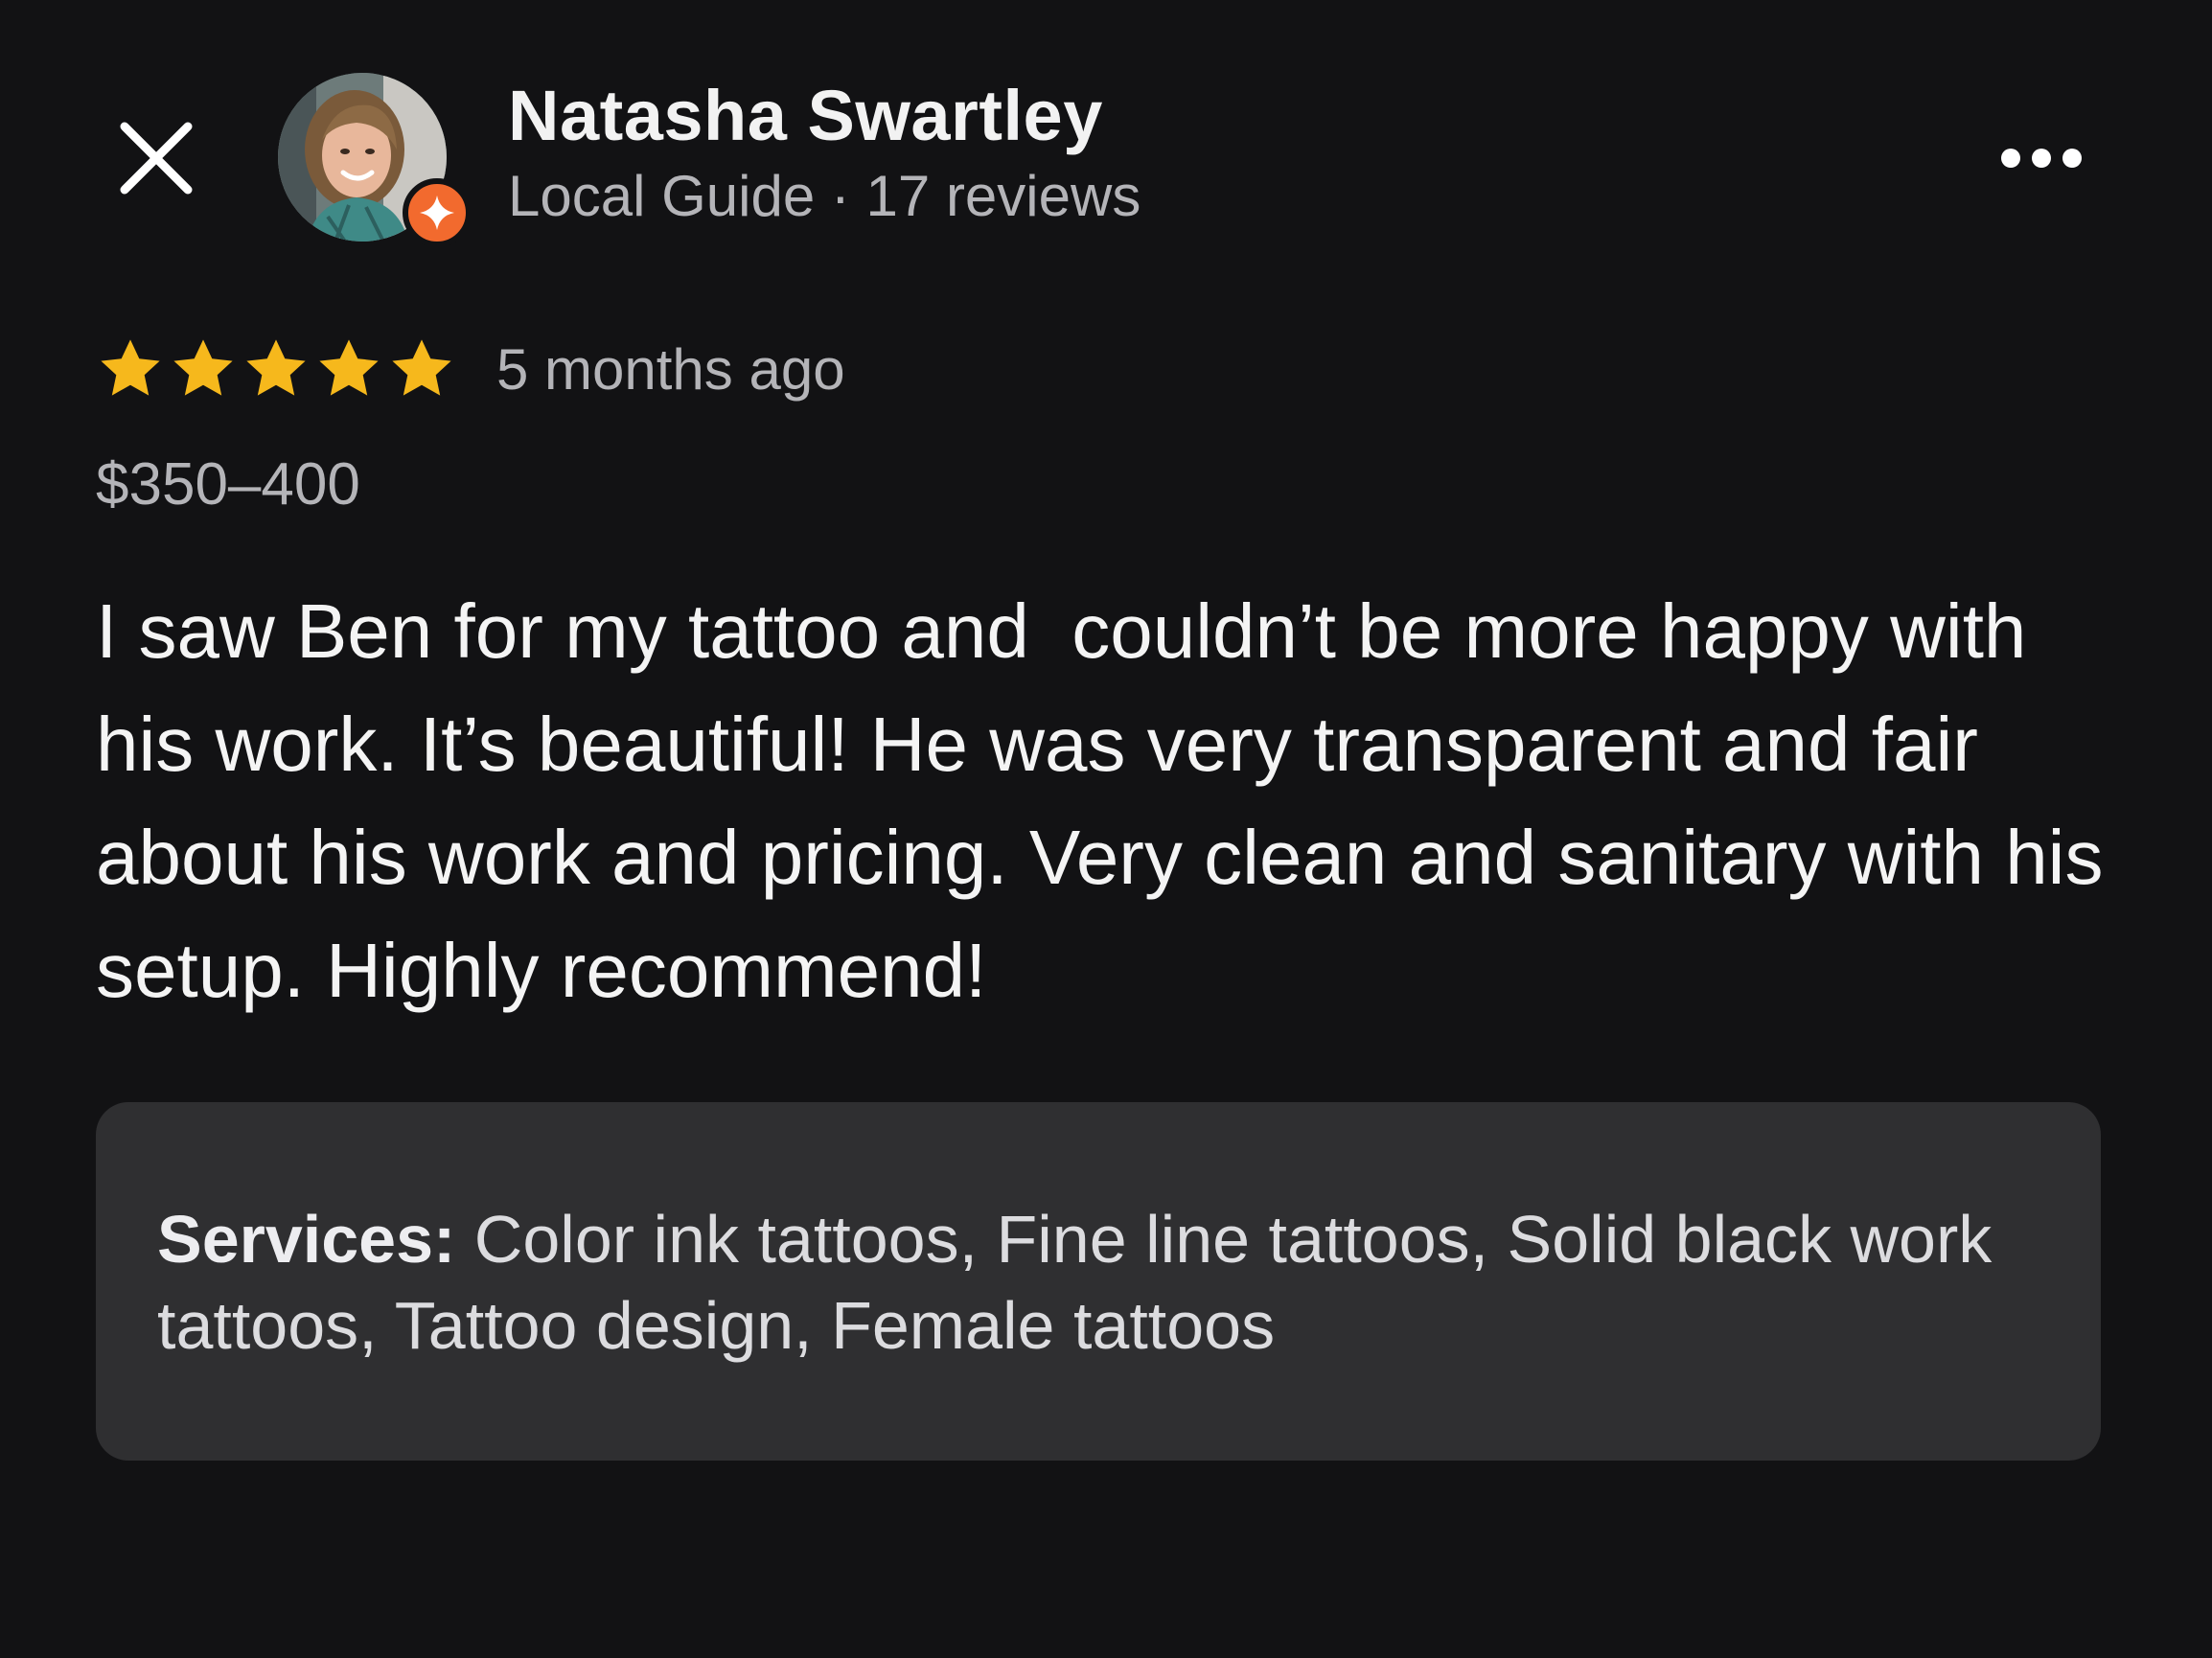 This screenshot has height=1658, width=2212. What do you see at coordinates (375, 160) in the screenshot?
I see `reviewer-avatar-group` at bounding box center [375, 160].